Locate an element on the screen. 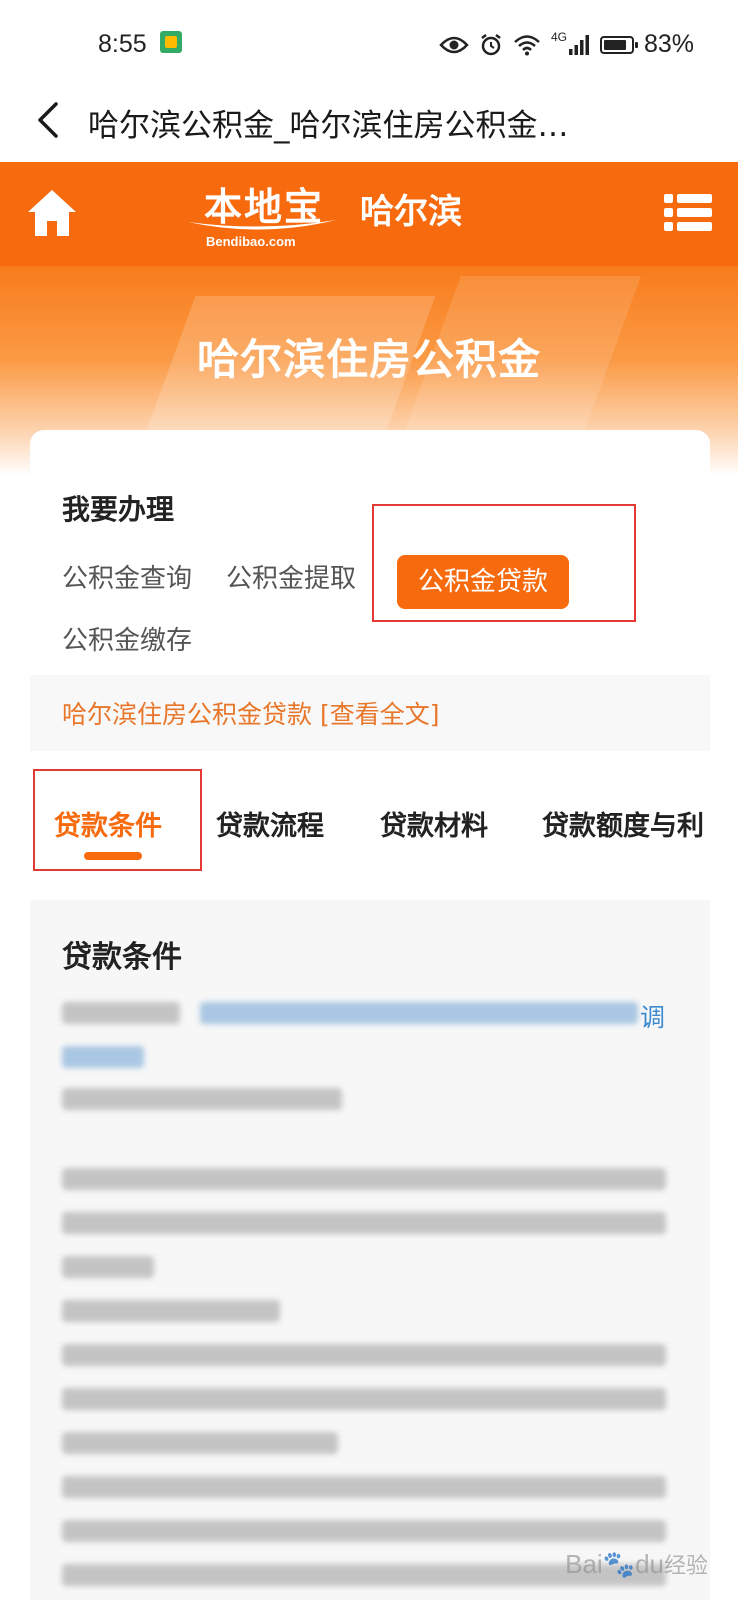  back-arrow-icon is located at coordinates (50, 120).